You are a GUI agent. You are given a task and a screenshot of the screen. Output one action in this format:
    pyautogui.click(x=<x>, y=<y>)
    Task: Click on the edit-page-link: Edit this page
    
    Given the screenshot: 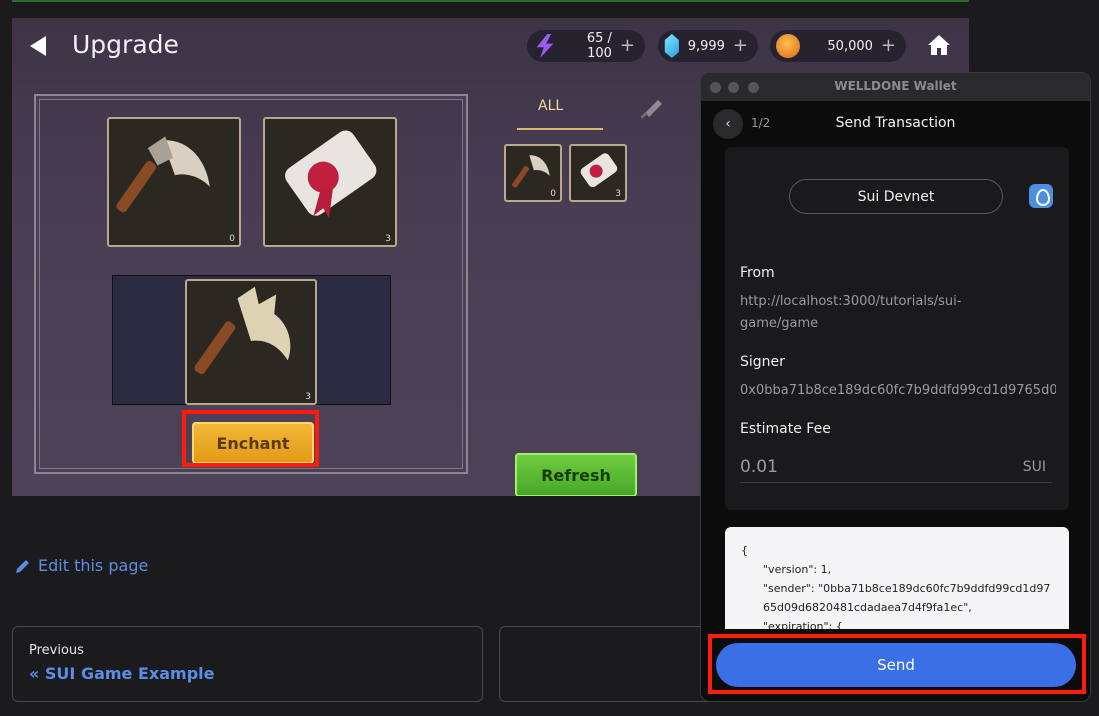 What is the action you would take?
    pyautogui.click(x=81, y=565)
    